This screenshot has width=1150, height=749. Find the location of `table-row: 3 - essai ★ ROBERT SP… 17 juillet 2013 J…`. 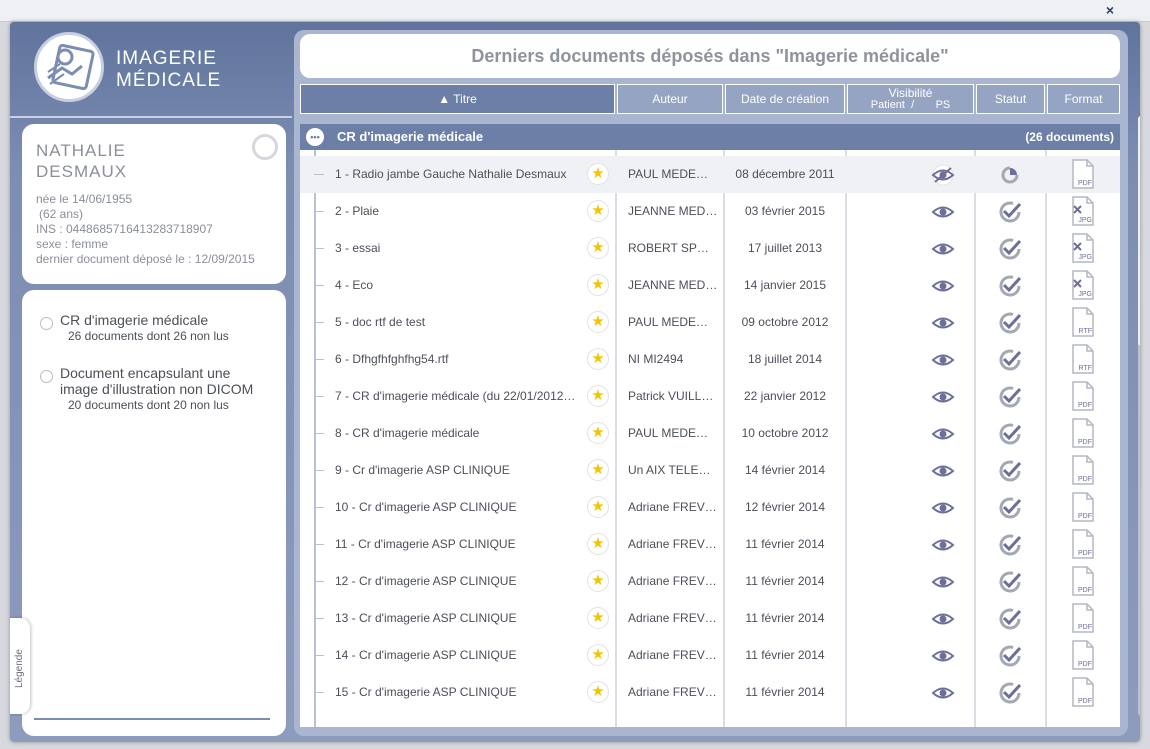

table-row: 3 - essai ★ ROBERT SP… 17 juillet 2013 J… is located at coordinates (710, 248).